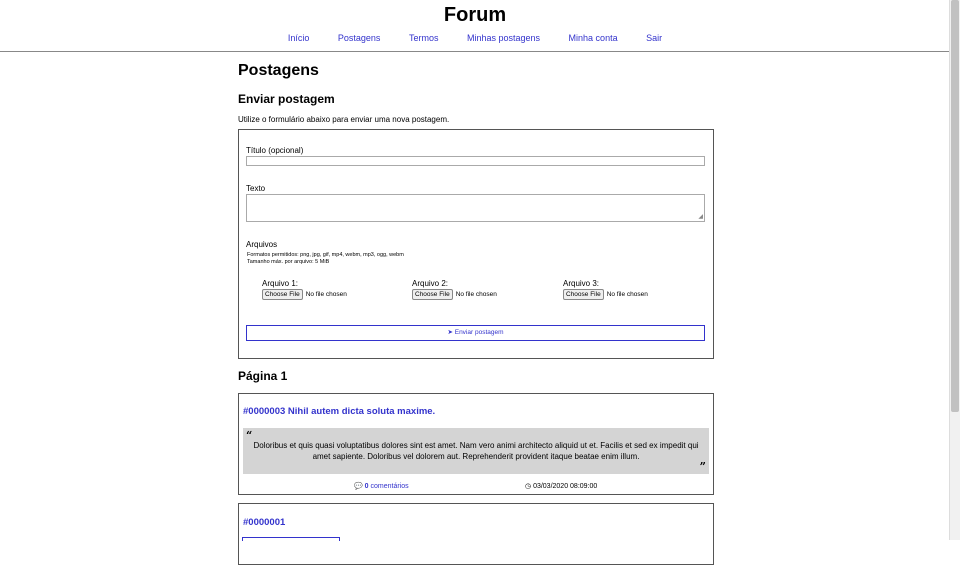 The width and height of the screenshot is (960, 565). I want to click on file-label: Arquivo 2:, so click(430, 283).